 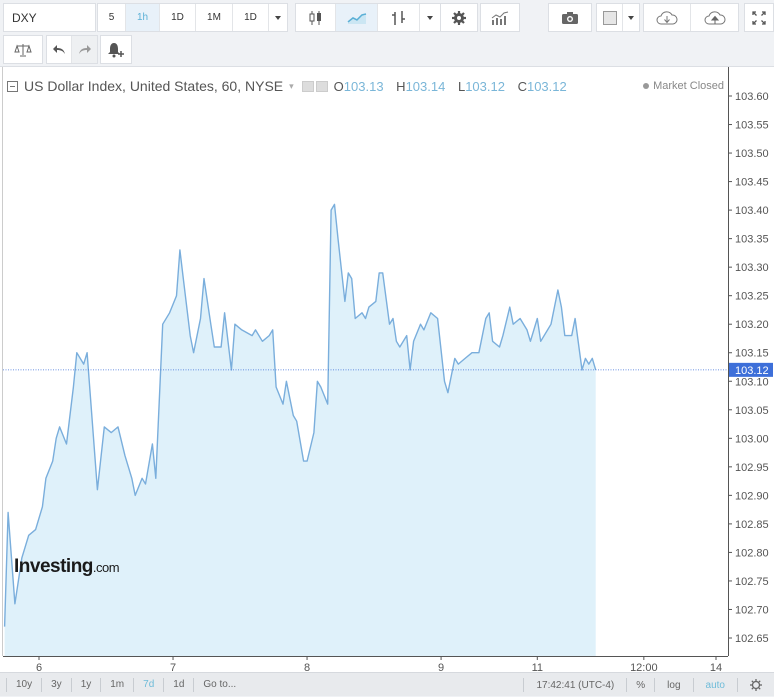 What do you see at coordinates (441, 667) in the screenshot?
I see `x-tick-label: 9` at bounding box center [441, 667].